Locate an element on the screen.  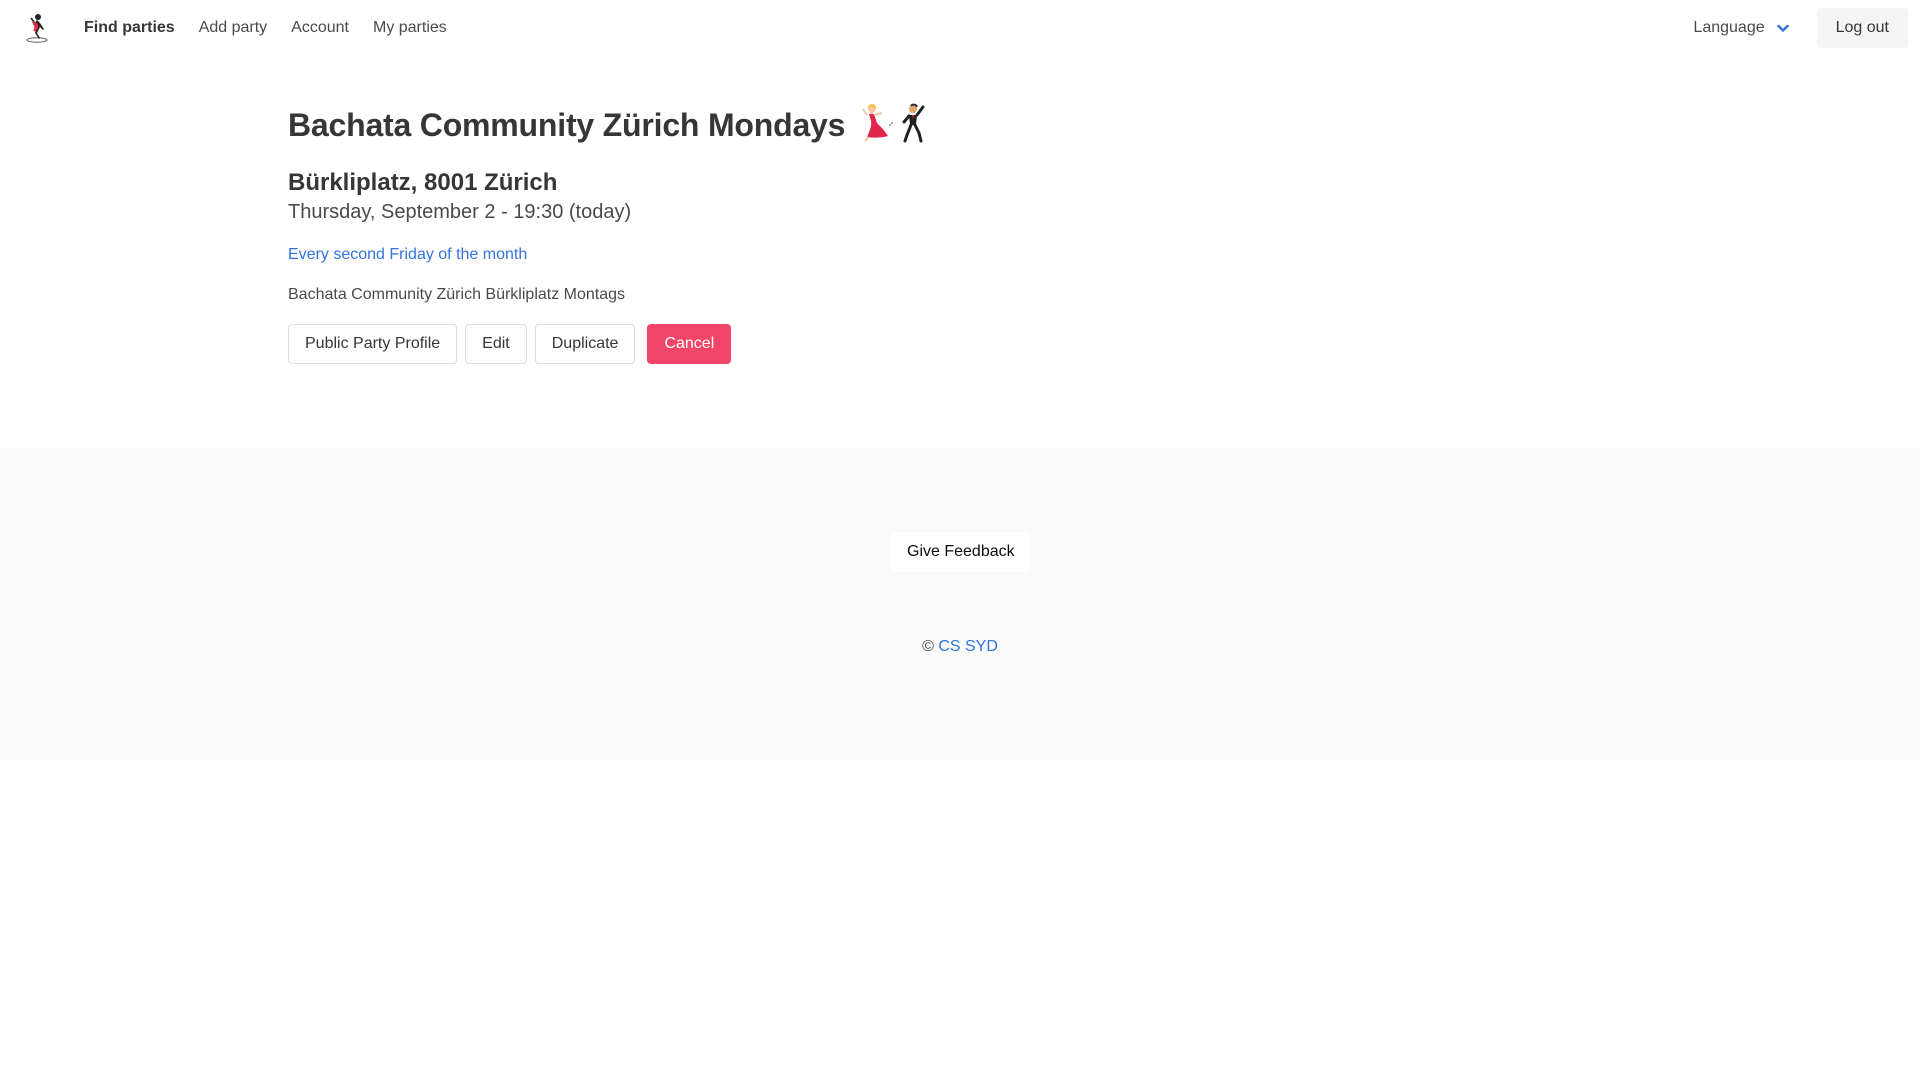
man-dancing-icon is located at coordinates (912, 125).